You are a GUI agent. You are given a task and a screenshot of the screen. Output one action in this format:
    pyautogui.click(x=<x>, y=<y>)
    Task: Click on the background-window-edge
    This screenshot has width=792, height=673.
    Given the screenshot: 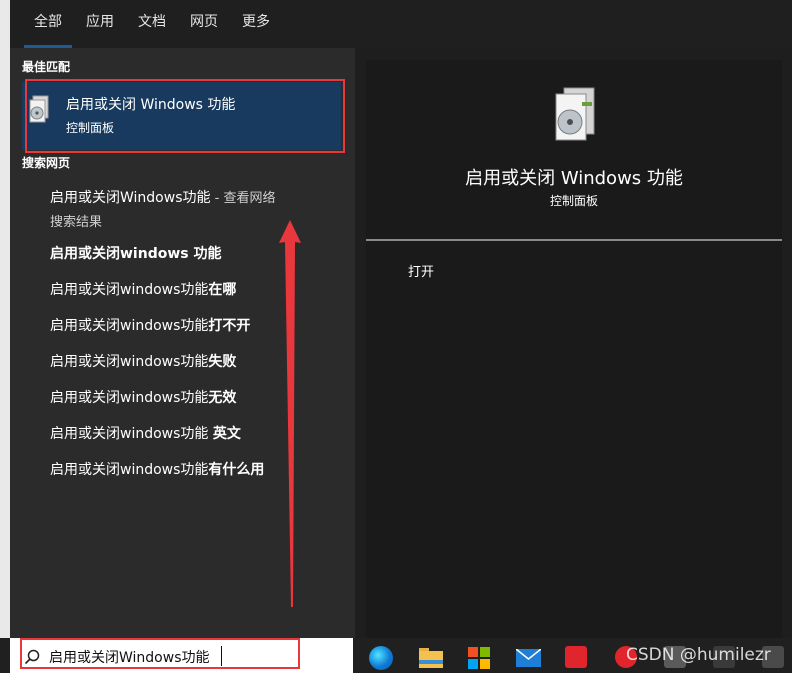 What is the action you would take?
    pyautogui.click(x=5, y=319)
    